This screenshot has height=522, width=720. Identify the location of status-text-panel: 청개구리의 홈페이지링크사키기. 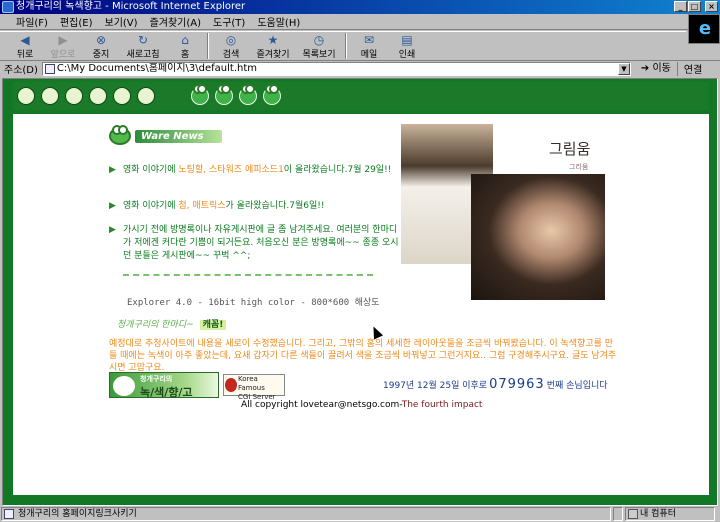
(306, 514).